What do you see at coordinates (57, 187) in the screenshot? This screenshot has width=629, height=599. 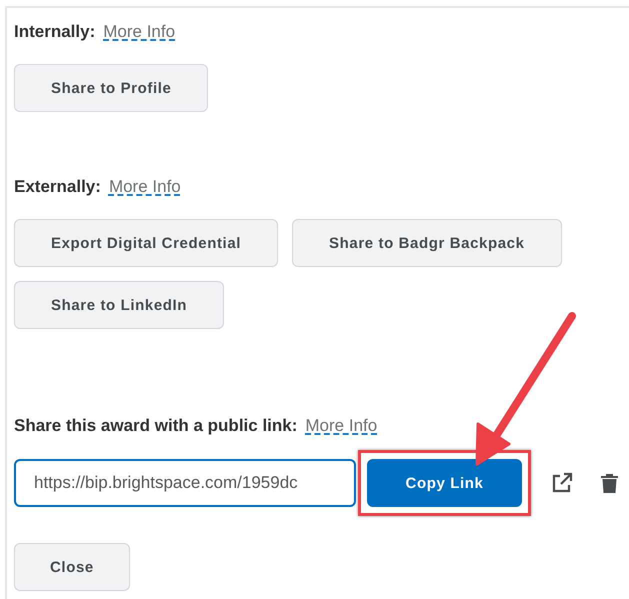 I see `section-label: Externally:` at bounding box center [57, 187].